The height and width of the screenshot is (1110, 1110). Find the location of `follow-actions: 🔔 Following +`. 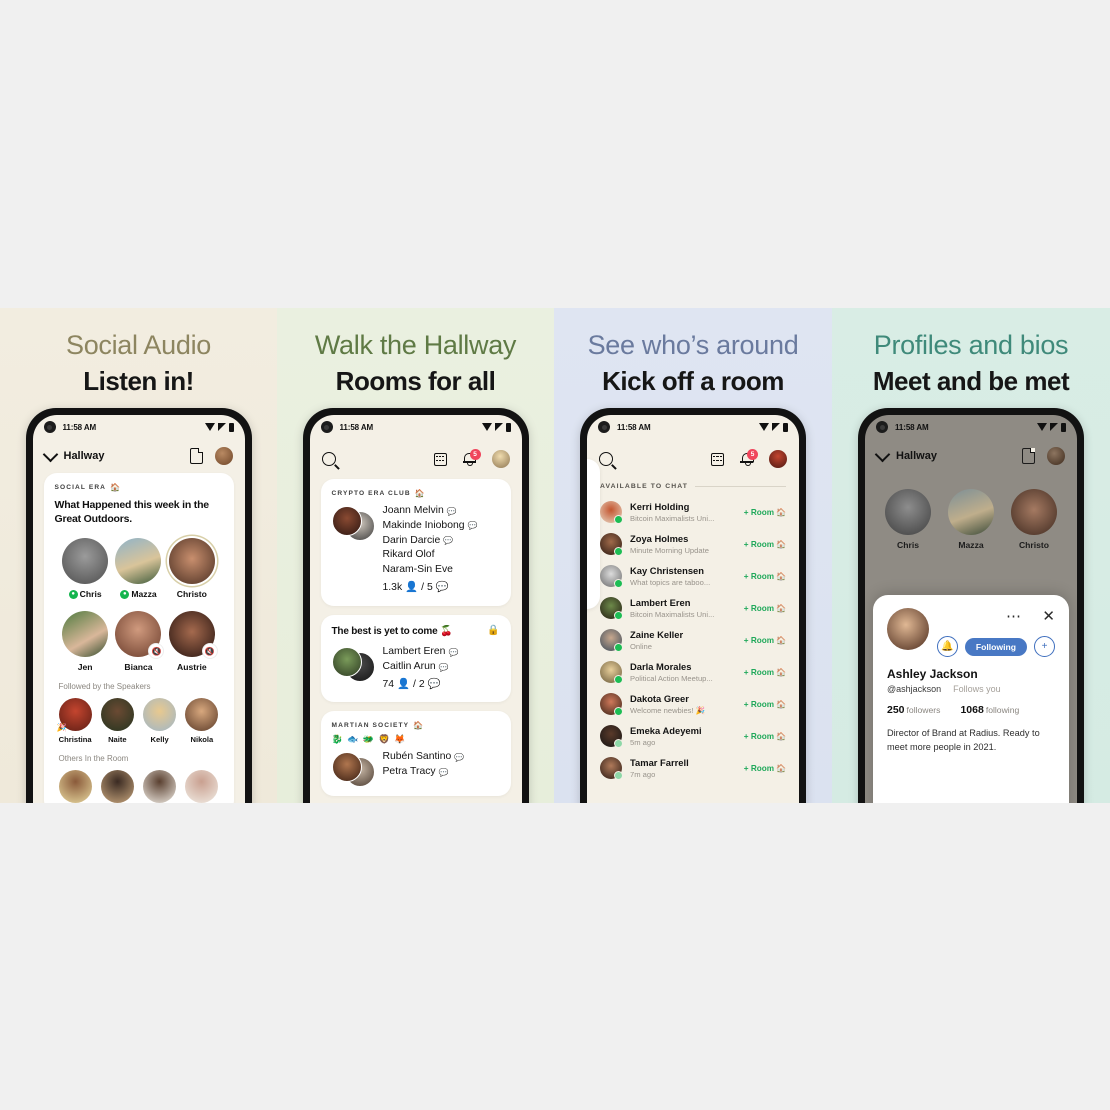

follow-actions: 🔔 Following + is located at coordinates (995, 646).